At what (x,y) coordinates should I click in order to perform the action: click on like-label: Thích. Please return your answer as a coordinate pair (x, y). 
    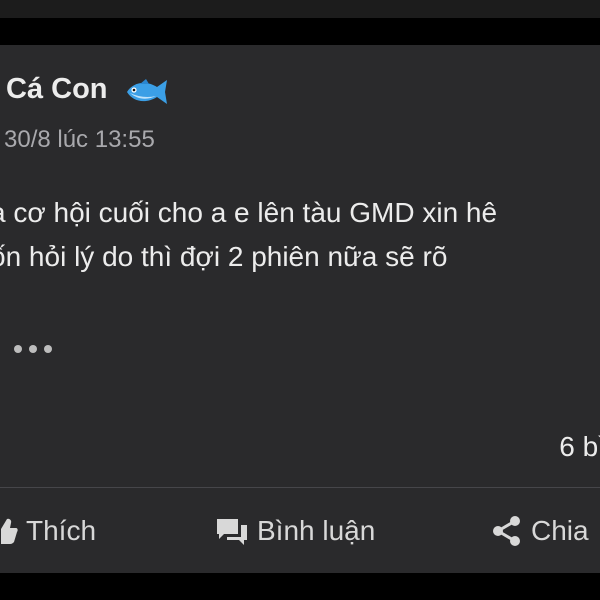
    Looking at the image, I should click on (61, 530).